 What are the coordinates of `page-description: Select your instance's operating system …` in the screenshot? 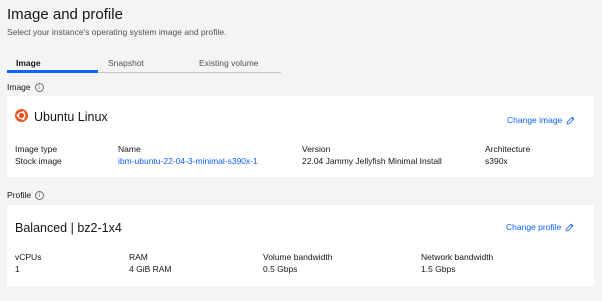 It's located at (117, 32).